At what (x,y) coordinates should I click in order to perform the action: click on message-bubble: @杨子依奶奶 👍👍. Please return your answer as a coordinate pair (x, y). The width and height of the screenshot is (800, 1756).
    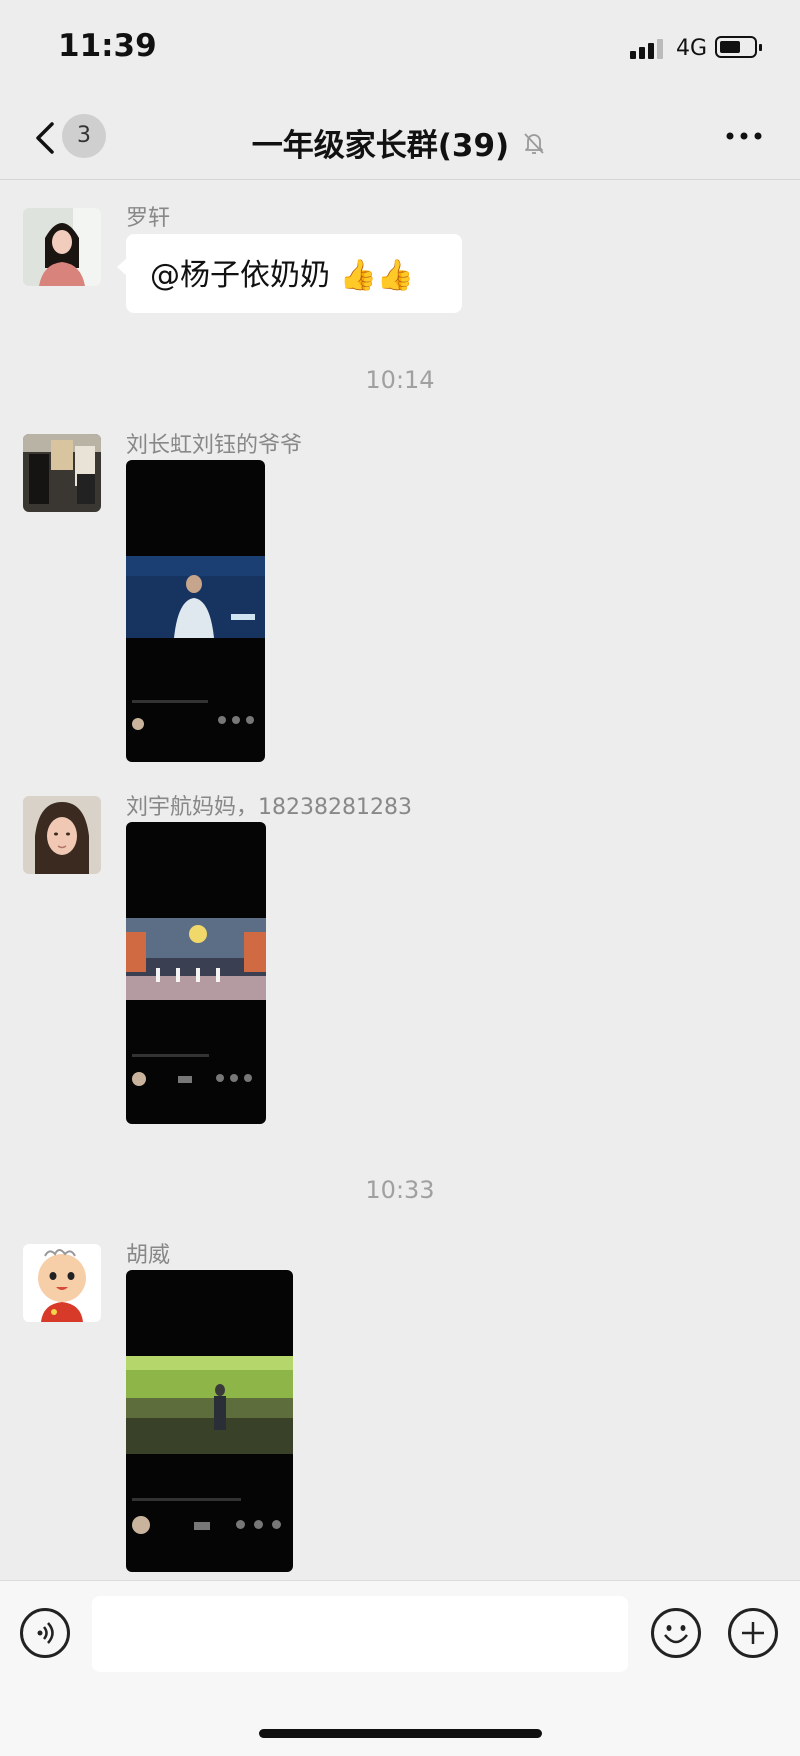
    Looking at the image, I should click on (289, 273).